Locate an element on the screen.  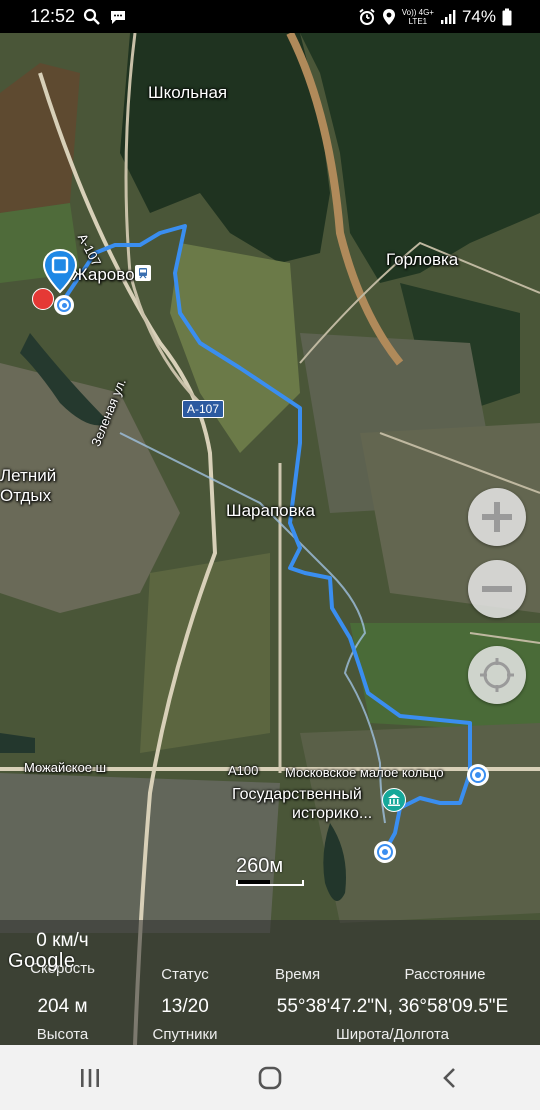
coordinates-value: 55°38'47.2"N, 36°58'09.5"E is located at coordinates (392, 1006).